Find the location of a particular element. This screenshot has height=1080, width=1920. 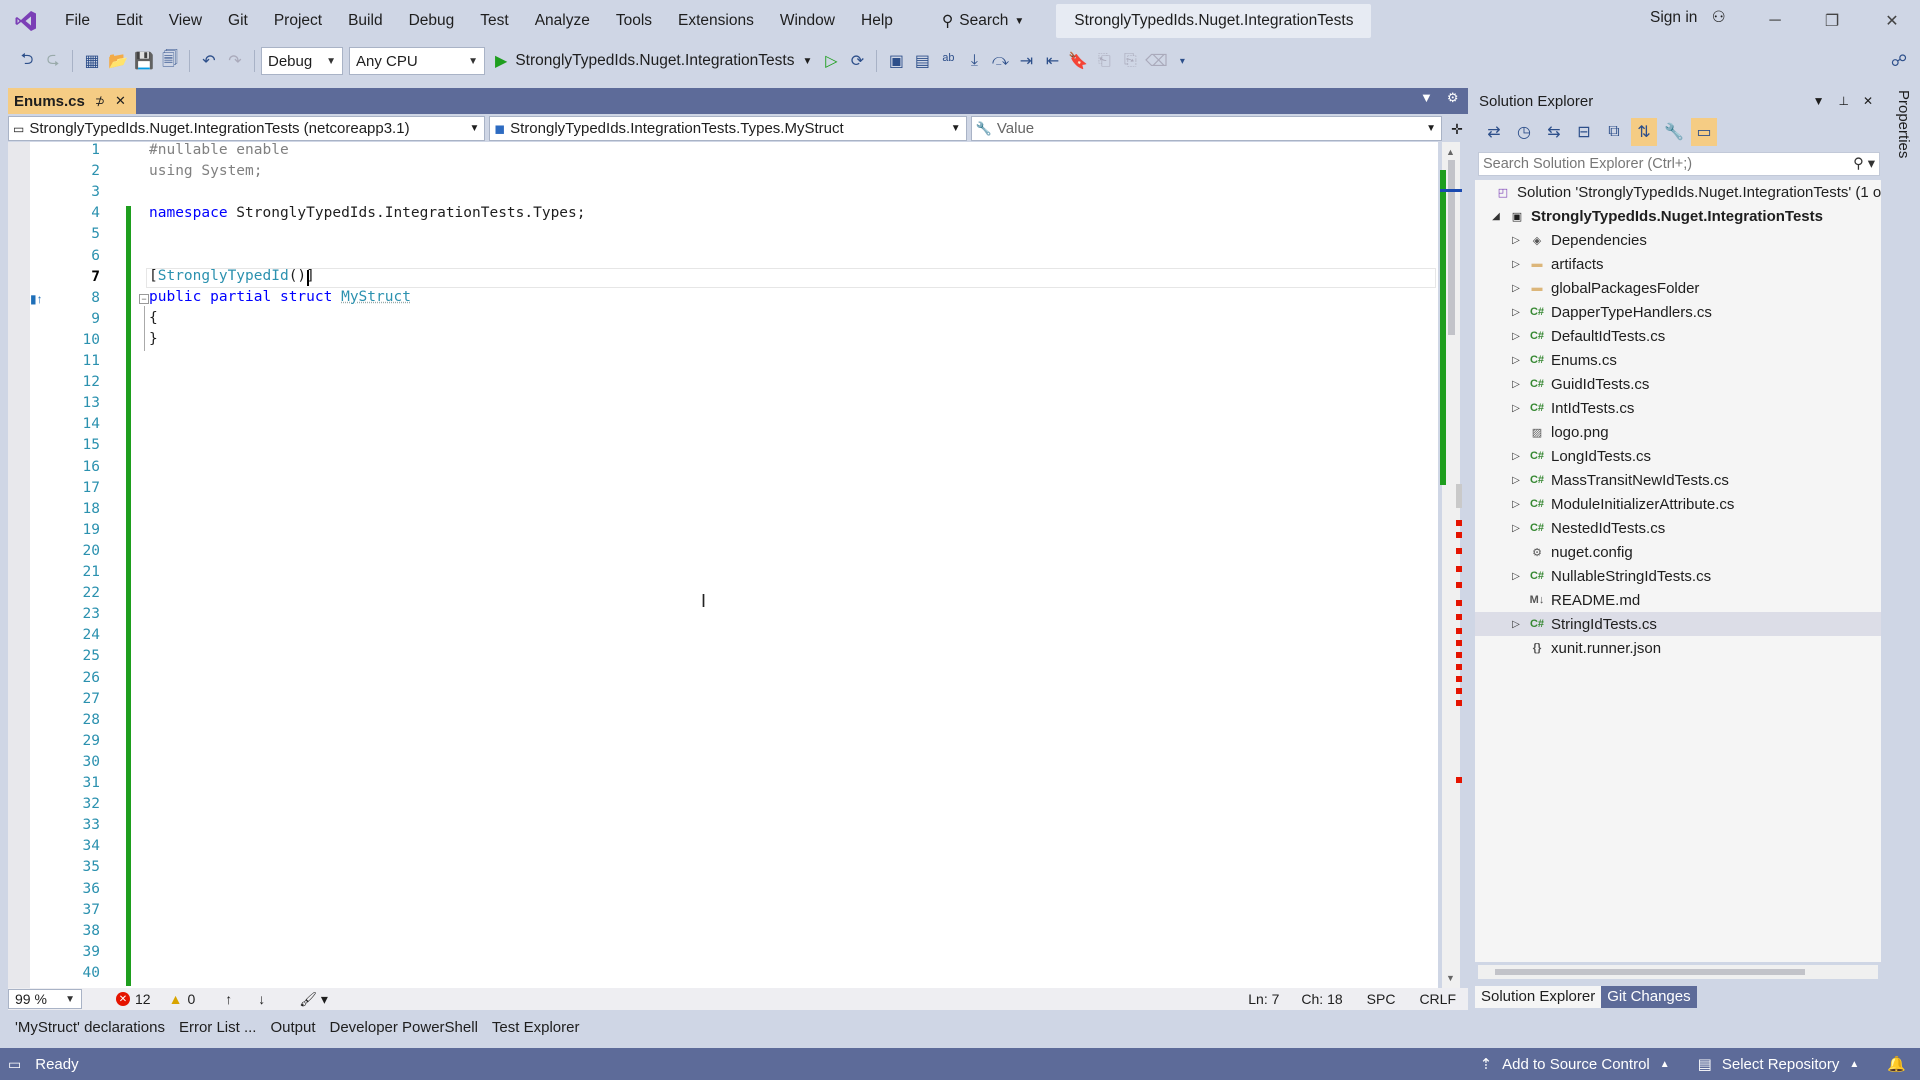

tree-item: ▷ C# NestedIdTests.cs is located at coordinates (1587, 528).